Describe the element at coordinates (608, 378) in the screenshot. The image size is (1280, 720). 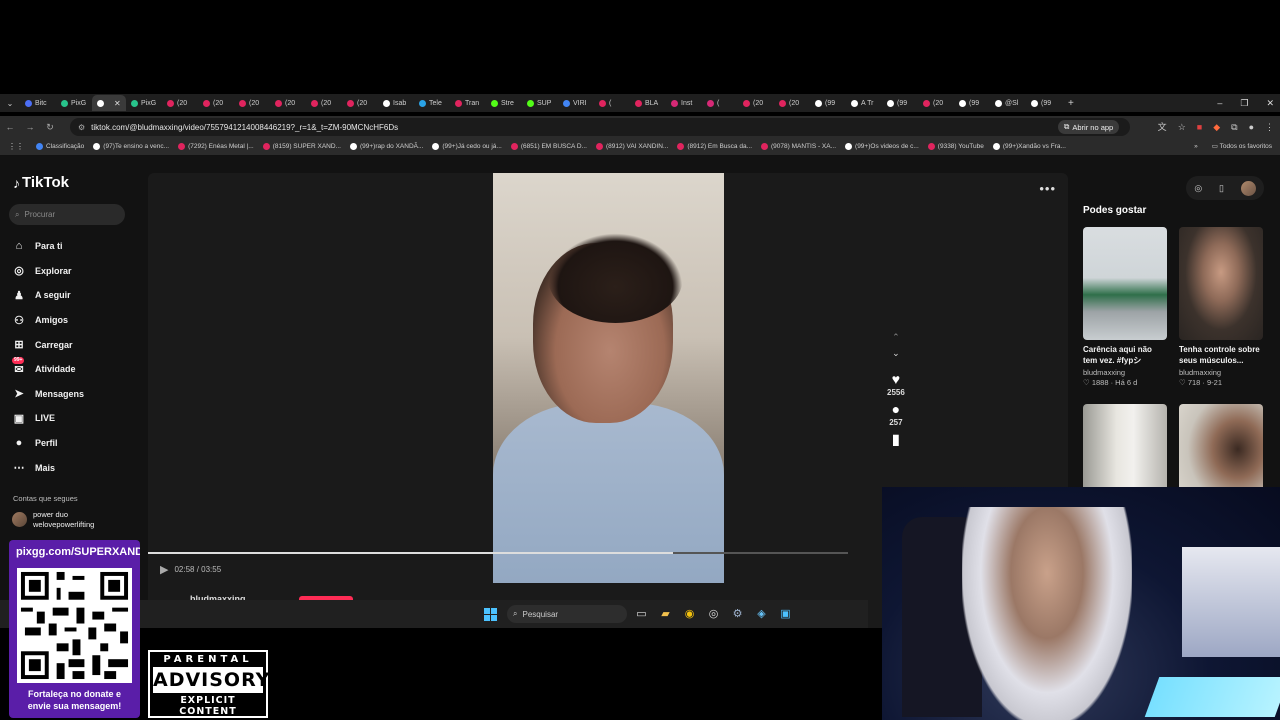
I see `video-frame` at that location.